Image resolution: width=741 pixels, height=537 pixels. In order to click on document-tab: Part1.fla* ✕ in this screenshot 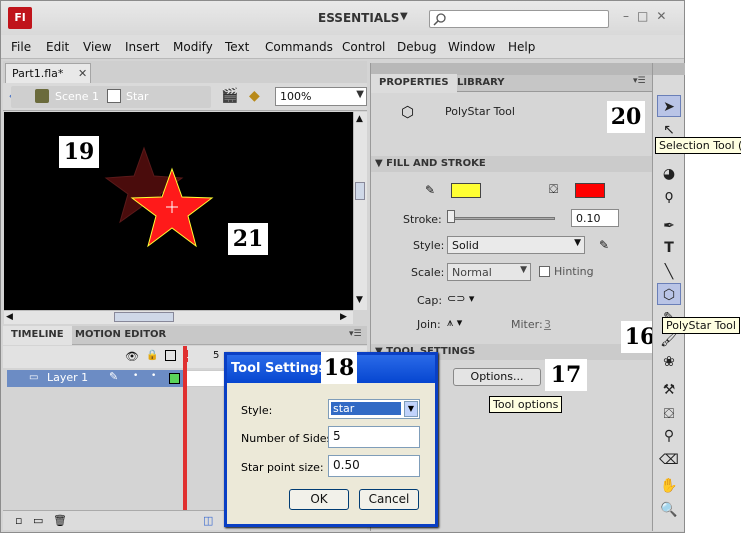, I will do `click(48, 73)`.